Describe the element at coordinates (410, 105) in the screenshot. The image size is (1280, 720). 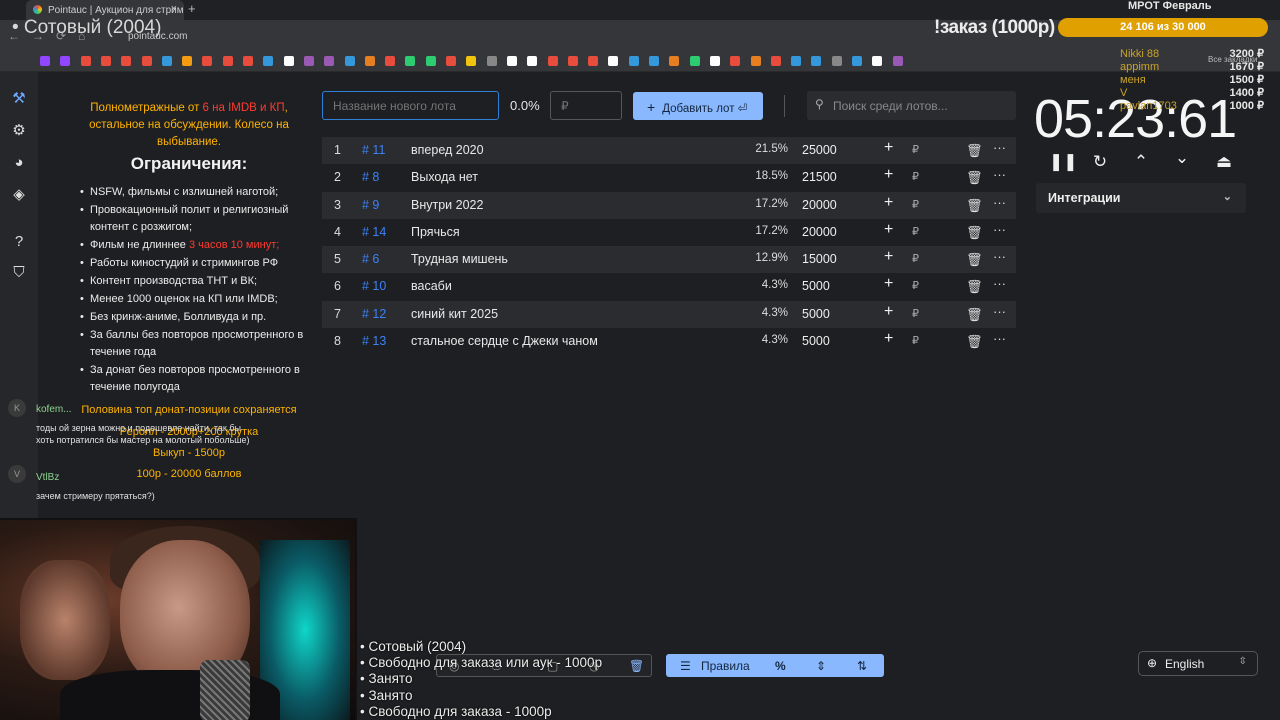
I see `new-lot-name-input` at that location.